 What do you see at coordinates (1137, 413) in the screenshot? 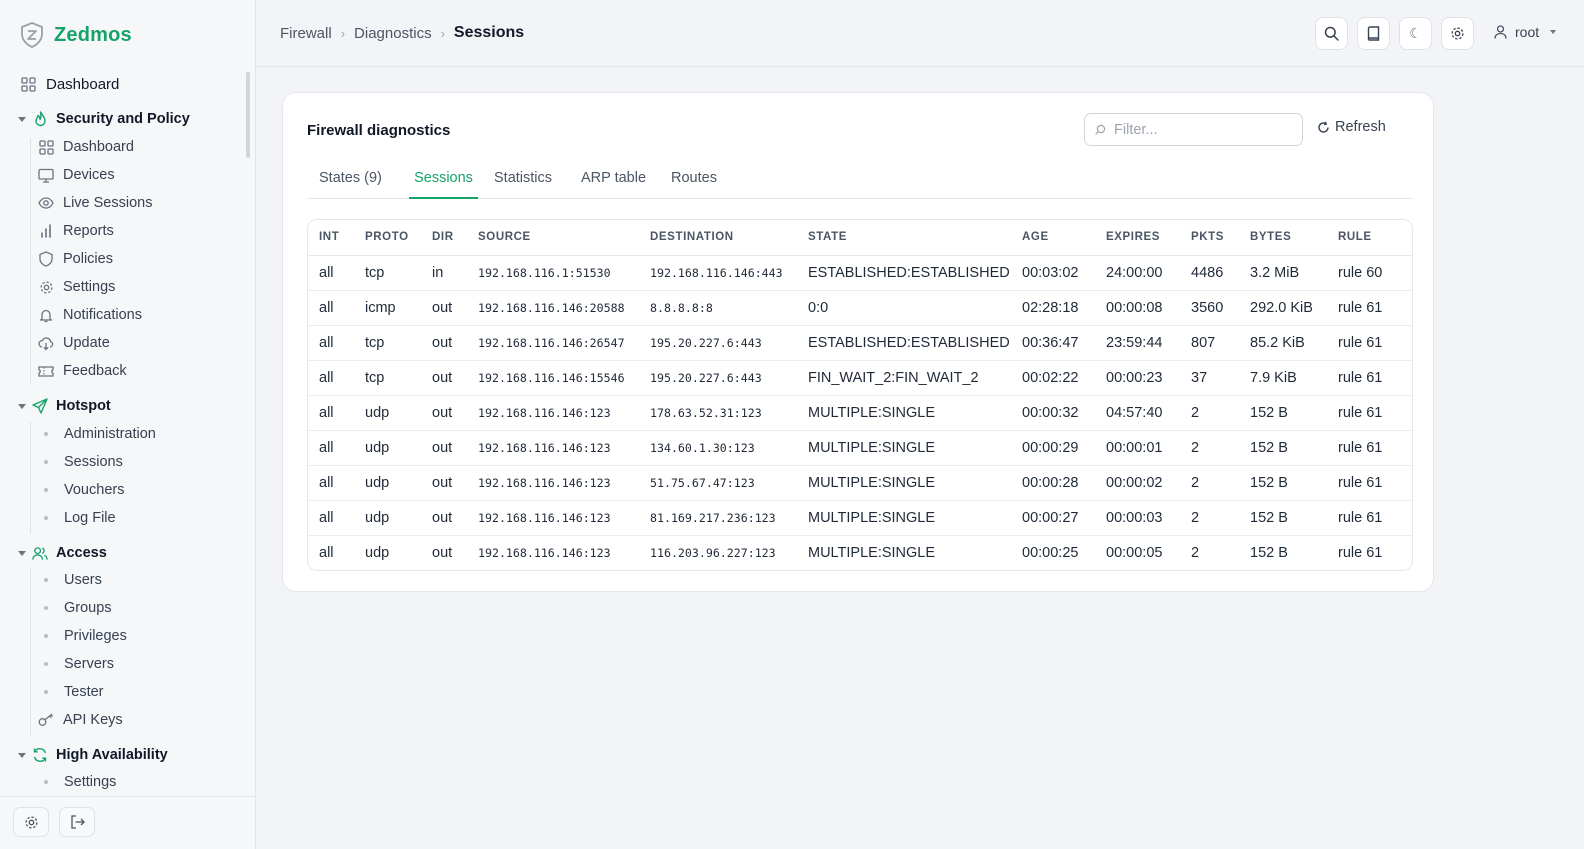
I see `cell-expires: 04:57:40` at bounding box center [1137, 413].